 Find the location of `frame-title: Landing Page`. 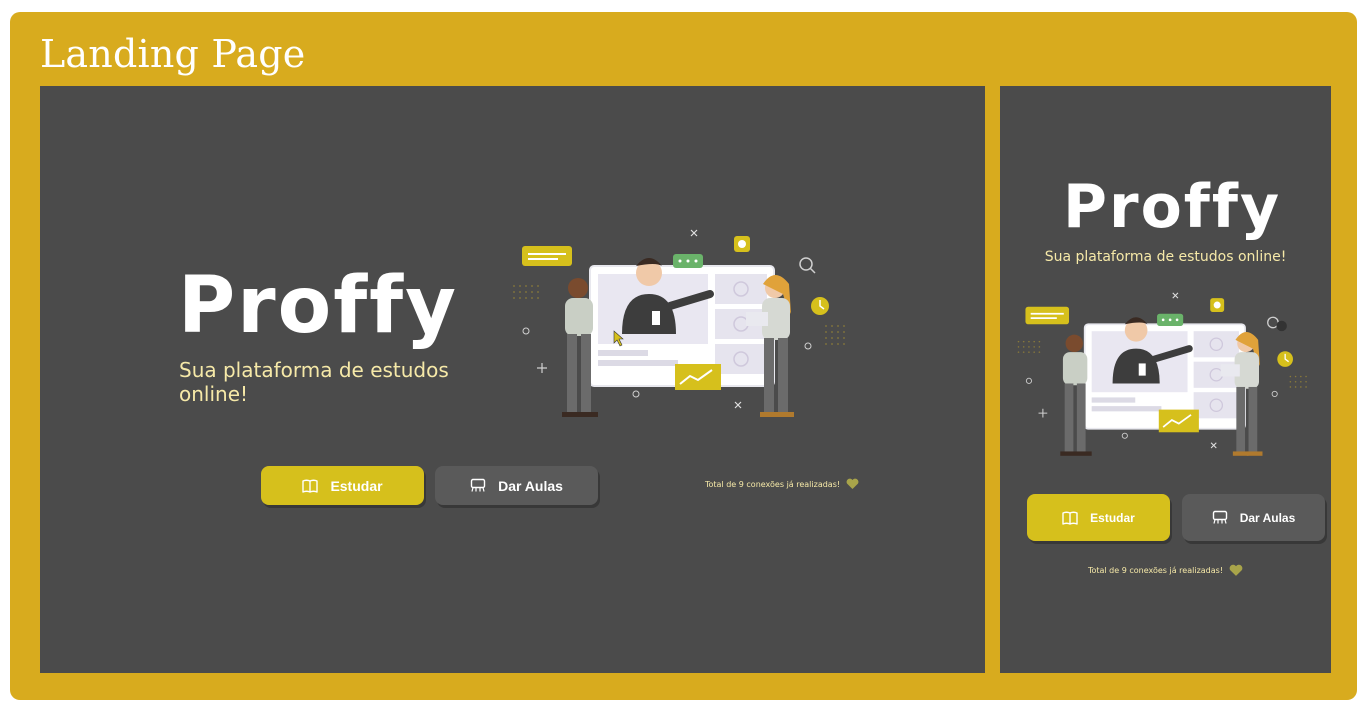

frame-title: Landing Page is located at coordinates (173, 54).